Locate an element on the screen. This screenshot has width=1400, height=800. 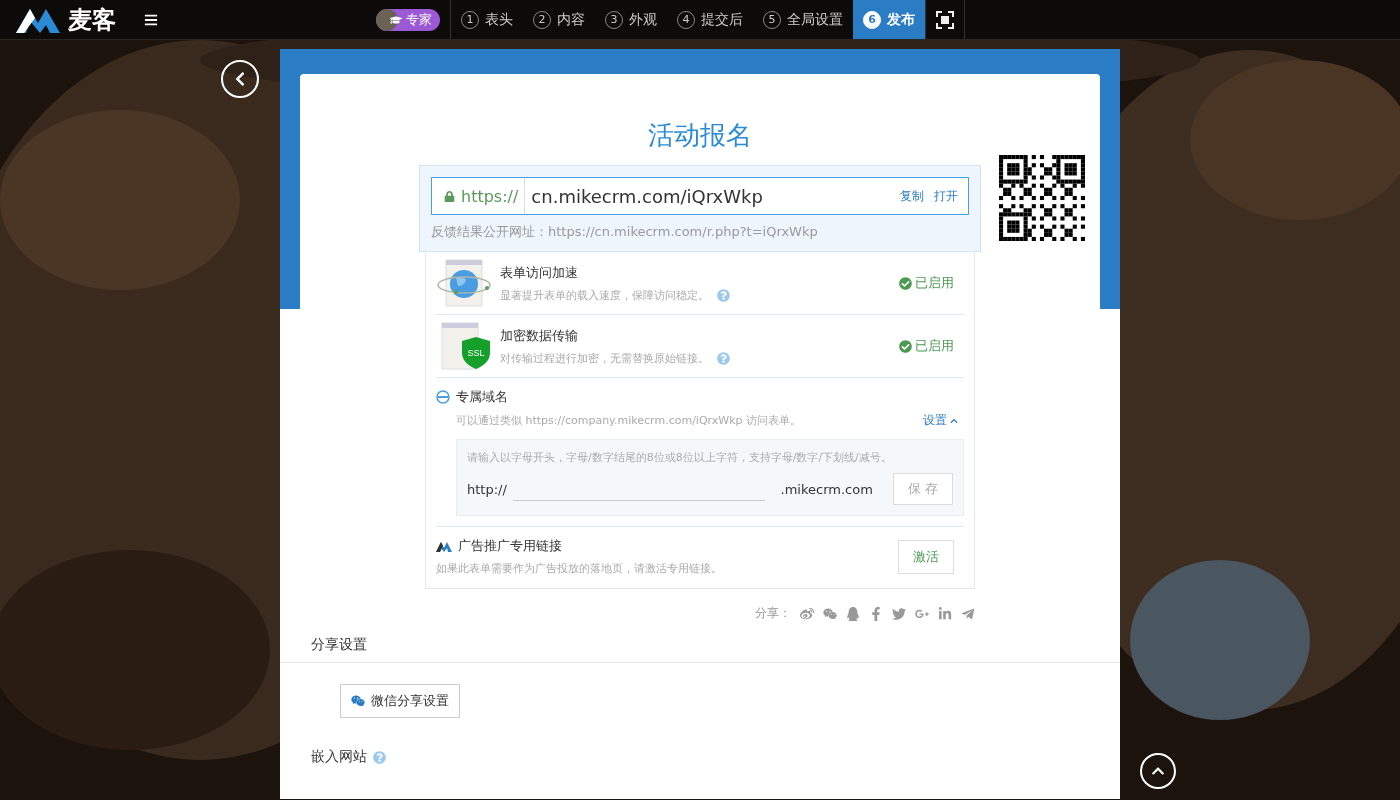
qq-icon is located at coordinates (853, 613).